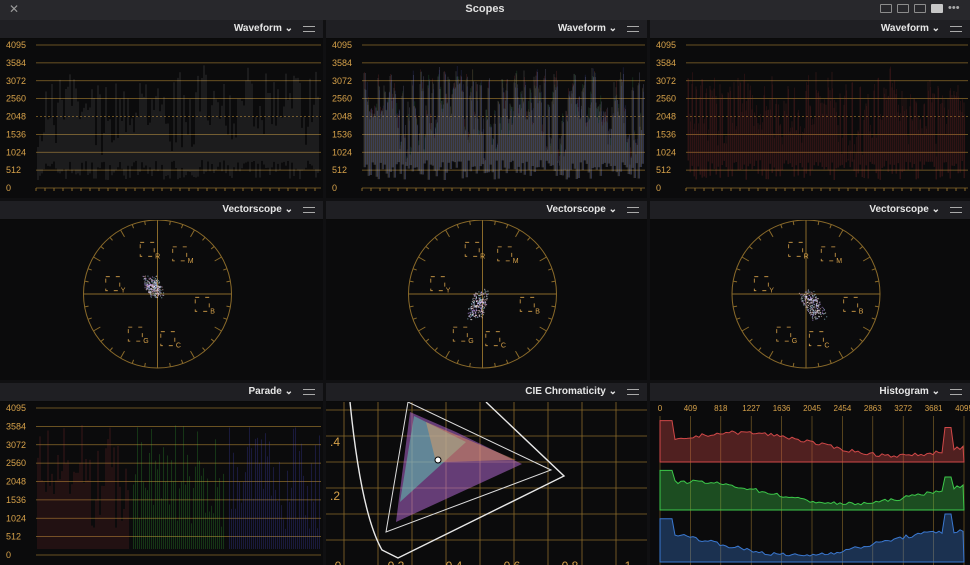 Image resolution: width=970 pixels, height=565 pixels. I want to click on scope-type-dropdown: Parade ⌄, so click(270, 391).